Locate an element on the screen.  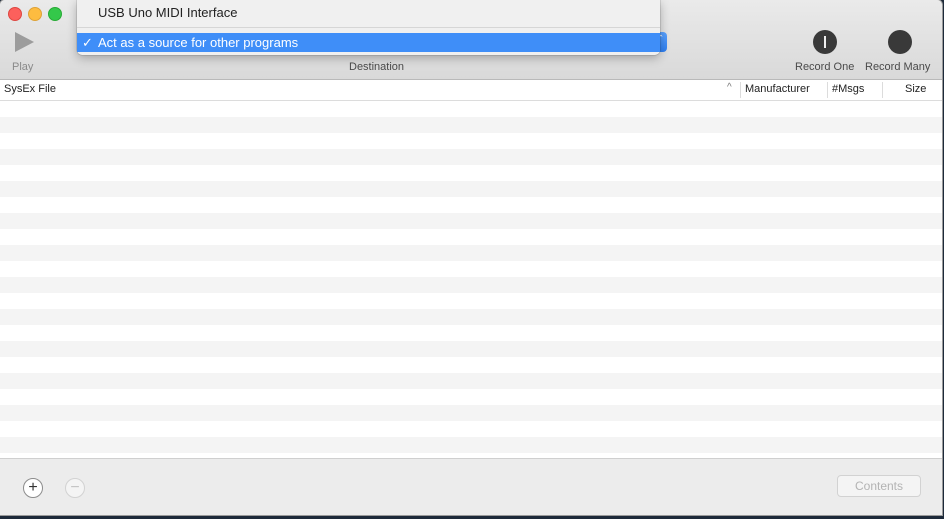
play-label: Play is located at coordinates (23, 67).